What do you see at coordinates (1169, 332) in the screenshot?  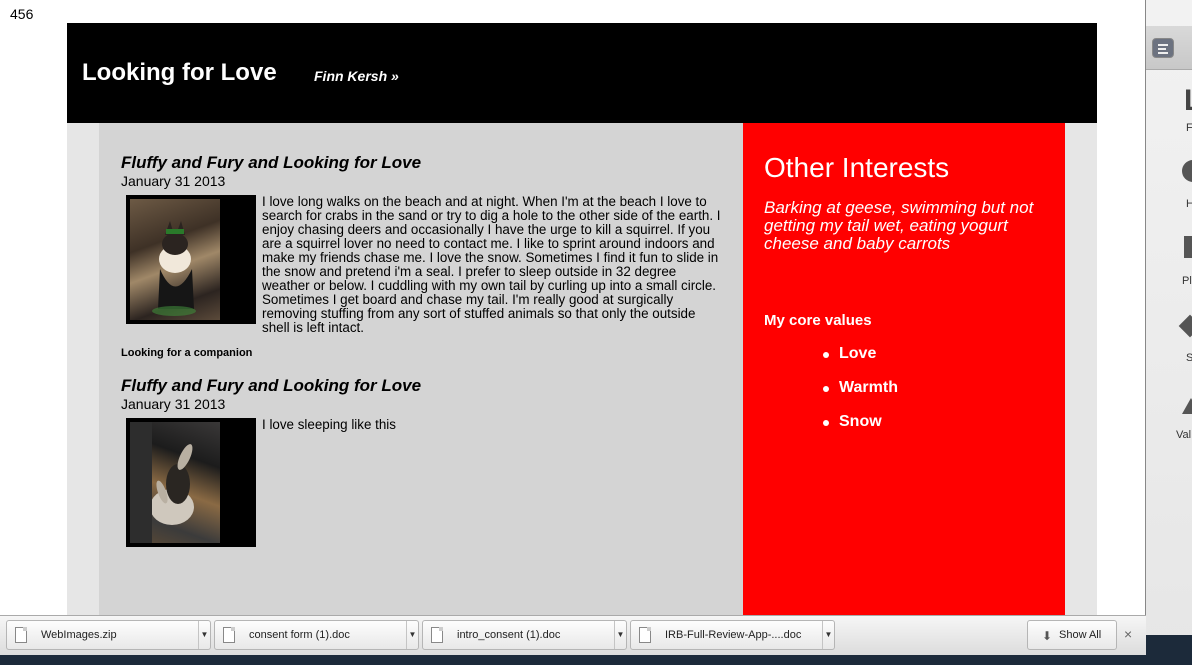 I see `background-app-window: L F H Pl S Val` at bounding box center [1169, 332].